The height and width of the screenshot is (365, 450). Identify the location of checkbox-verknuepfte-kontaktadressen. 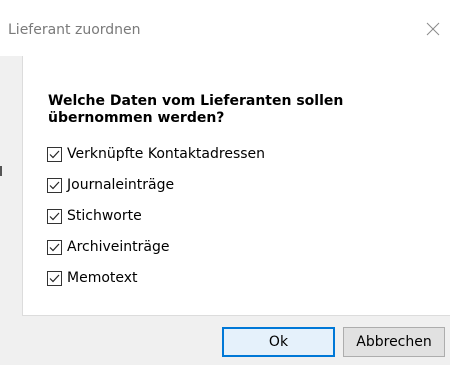
(54, 154).